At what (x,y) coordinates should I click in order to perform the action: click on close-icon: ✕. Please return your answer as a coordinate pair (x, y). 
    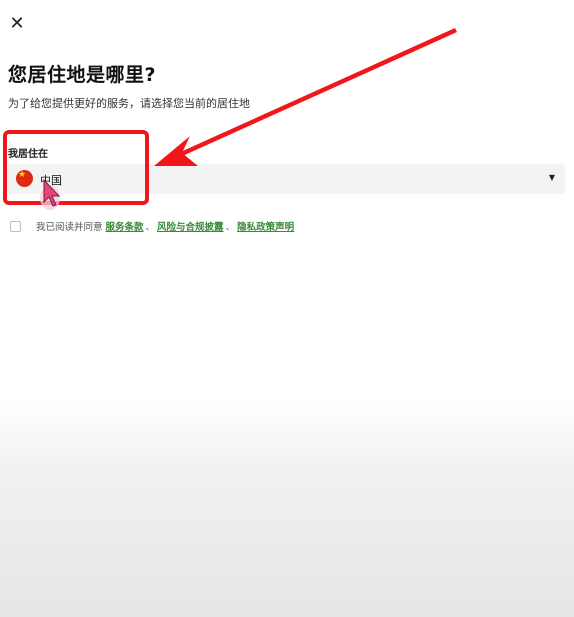
    Looking at the image, I should click on (17, 23).